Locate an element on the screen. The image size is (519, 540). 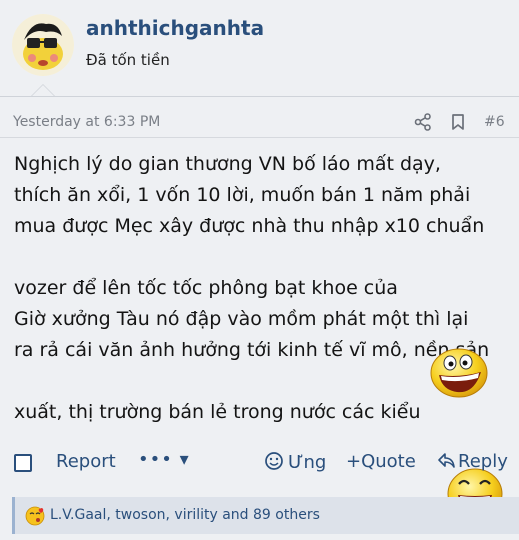
more-menu-button: ••• ▾ is located at coordinates (164, 459).